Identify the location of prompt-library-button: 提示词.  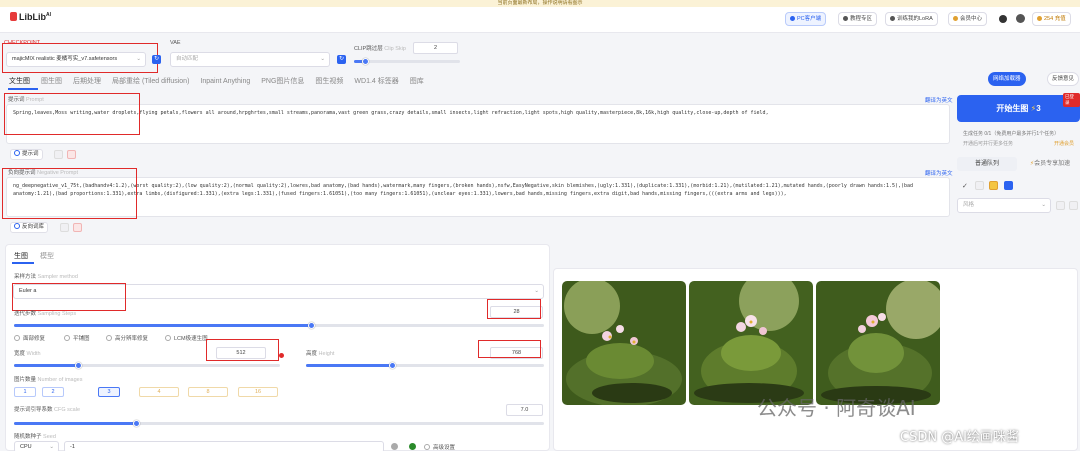
(26, 154).